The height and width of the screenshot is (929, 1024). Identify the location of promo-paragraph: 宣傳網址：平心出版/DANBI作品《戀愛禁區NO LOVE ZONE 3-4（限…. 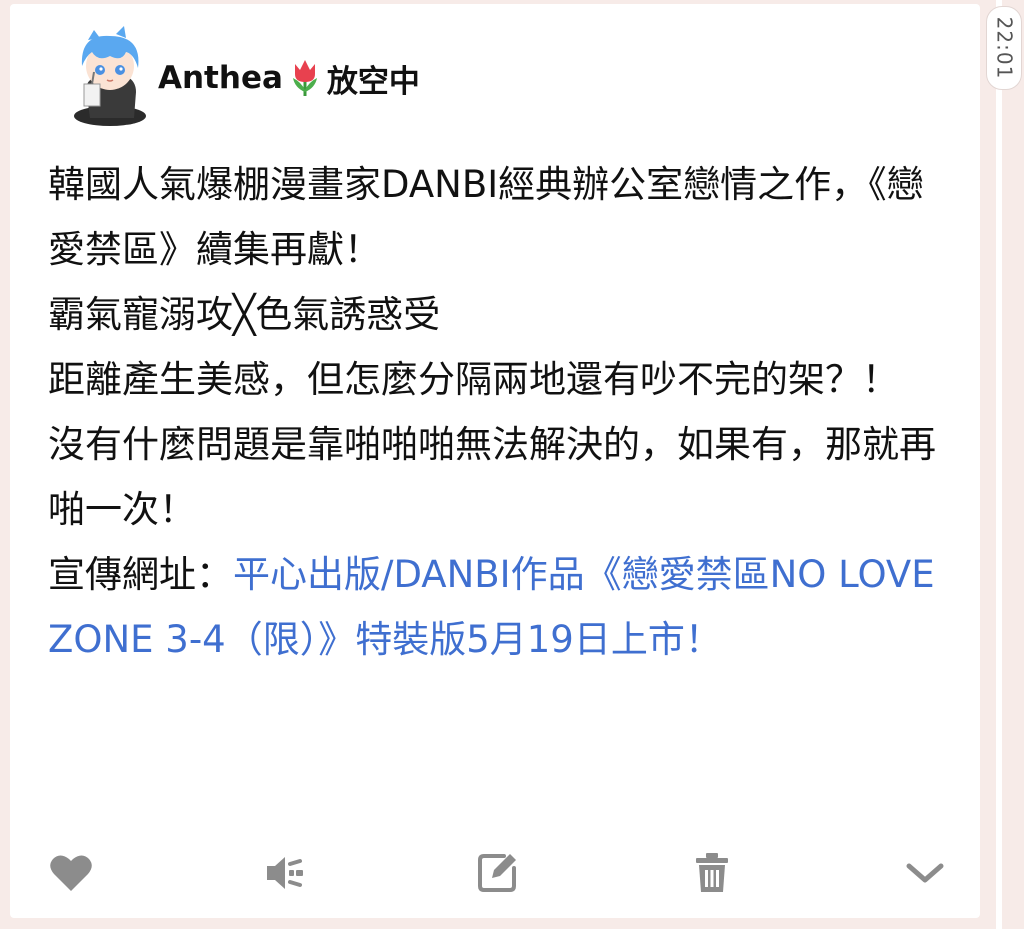
(500, 607).